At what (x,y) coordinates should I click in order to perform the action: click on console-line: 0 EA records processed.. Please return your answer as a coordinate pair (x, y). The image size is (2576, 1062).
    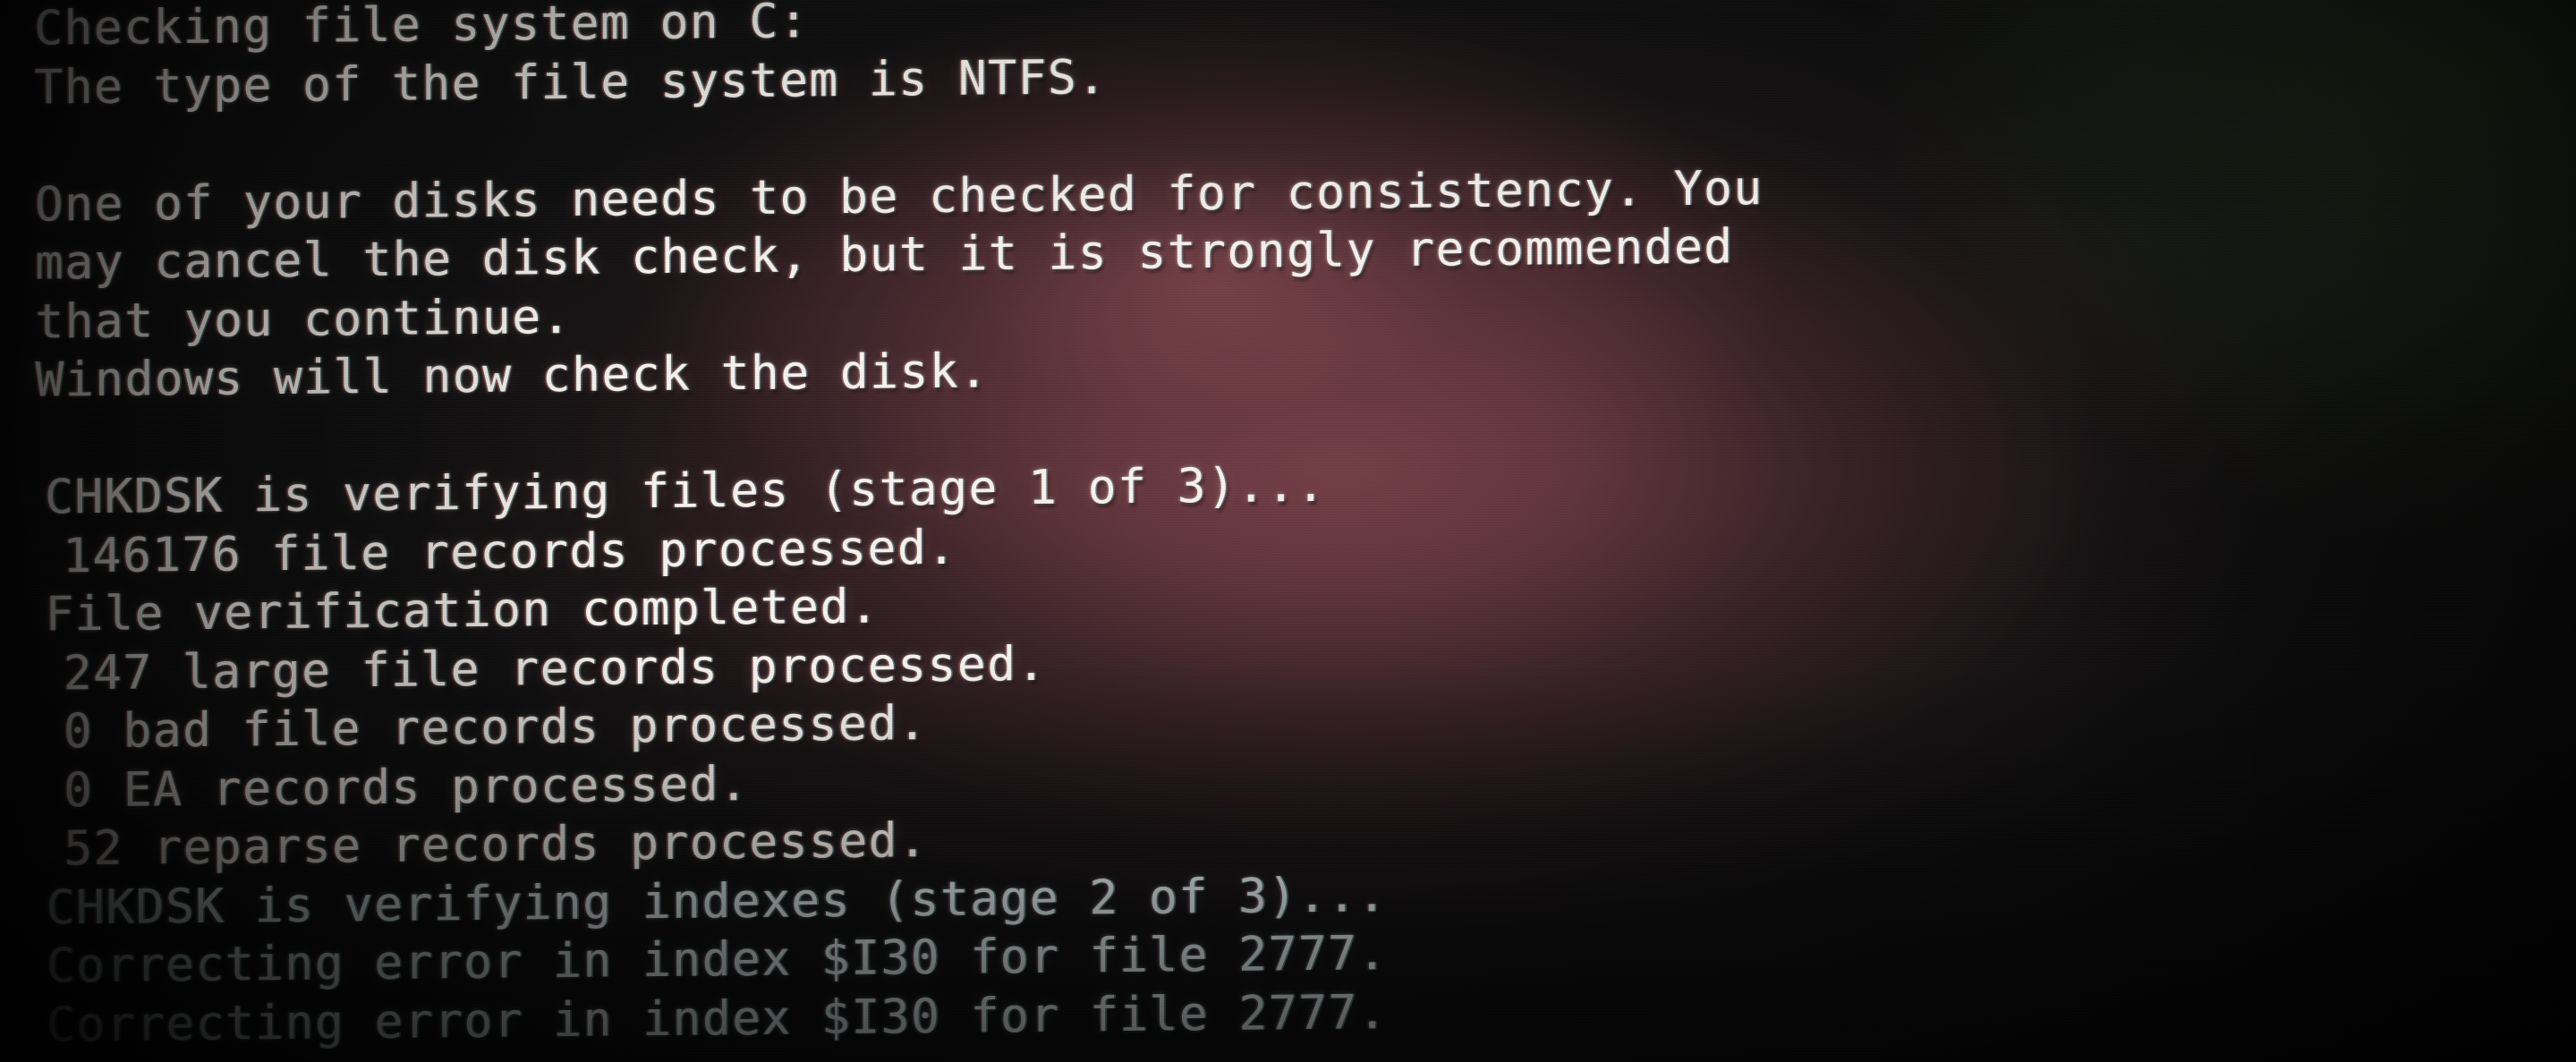
    Looking at the image, I should click on (406, 787).